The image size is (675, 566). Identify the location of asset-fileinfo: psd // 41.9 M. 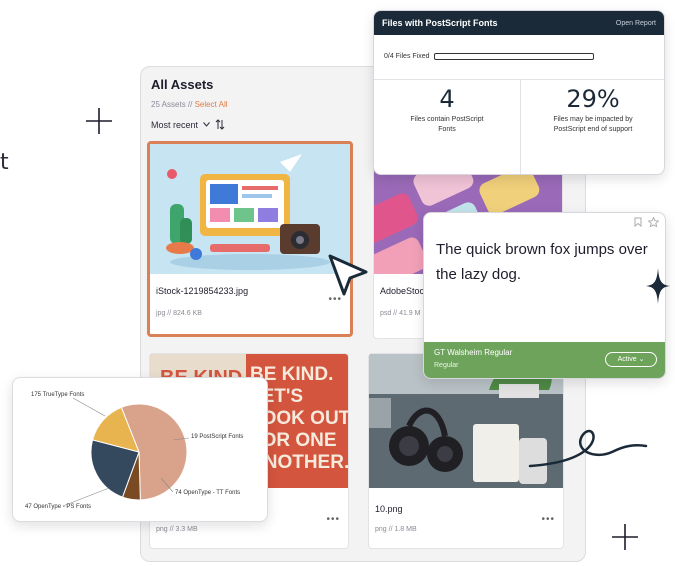
(400, 313).